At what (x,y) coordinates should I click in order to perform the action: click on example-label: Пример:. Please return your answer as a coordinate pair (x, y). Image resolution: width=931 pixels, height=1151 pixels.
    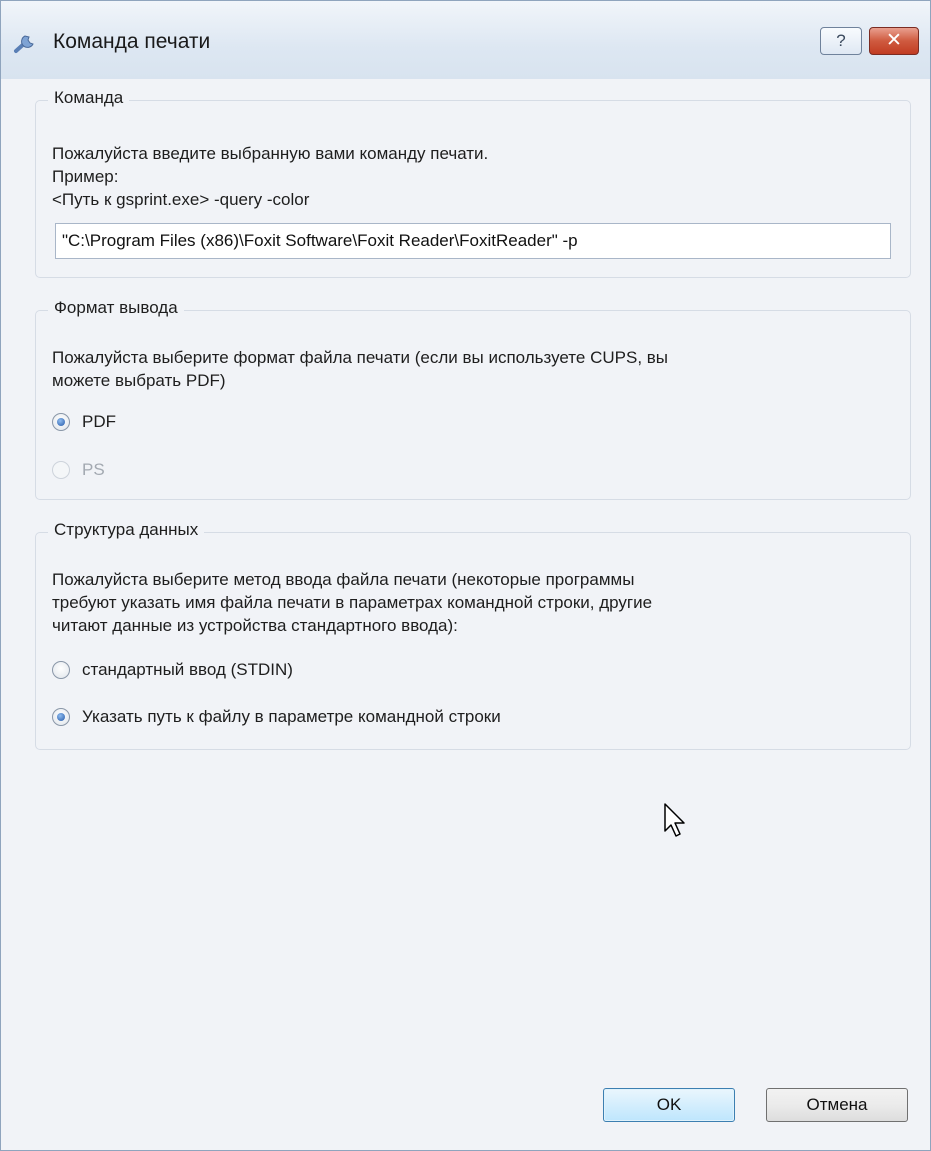
    Looking at the image, I should click on (85, 176).